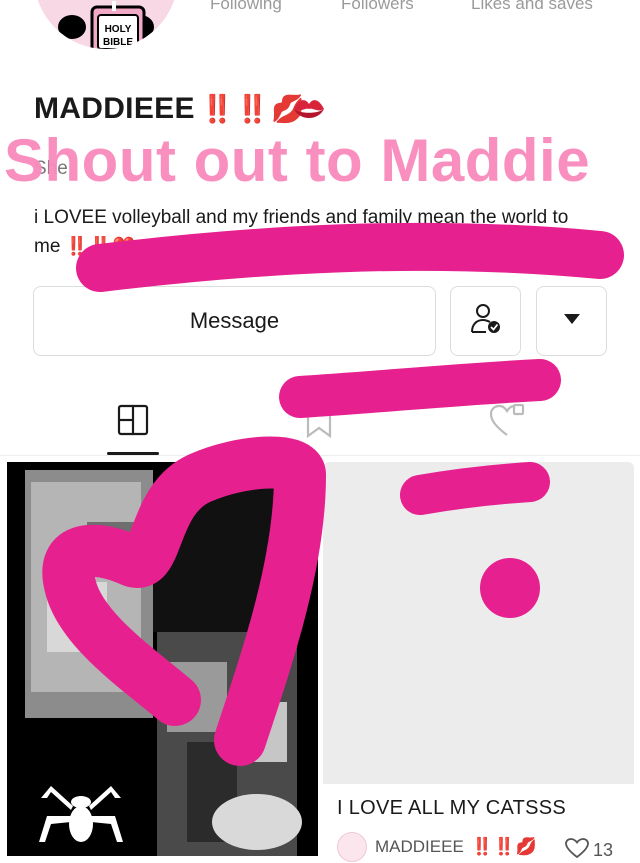 The height and width of the screenshot is (863, 640). I want to click on post-author: MADDIEEE ‼️ ‼️ 💋, so click(437, 847).